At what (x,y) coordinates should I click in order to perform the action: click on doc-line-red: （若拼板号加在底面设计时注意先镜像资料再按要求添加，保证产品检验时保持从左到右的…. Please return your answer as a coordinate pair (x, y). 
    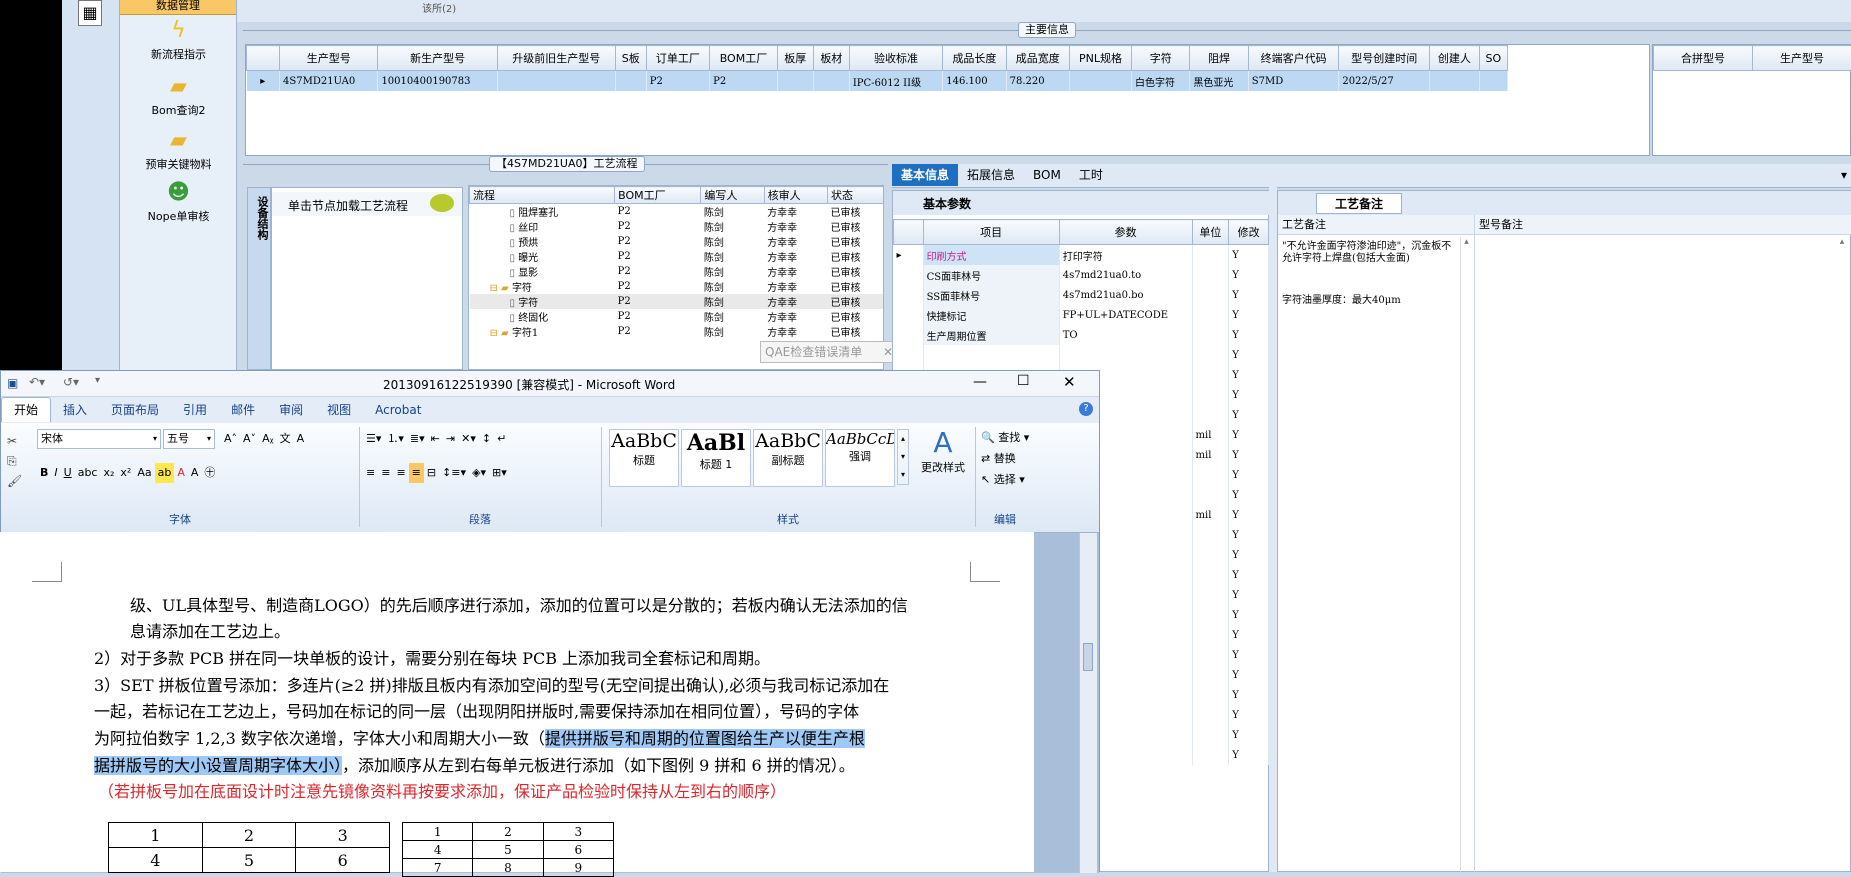
    Looking at the image, I should click on (442, 791).